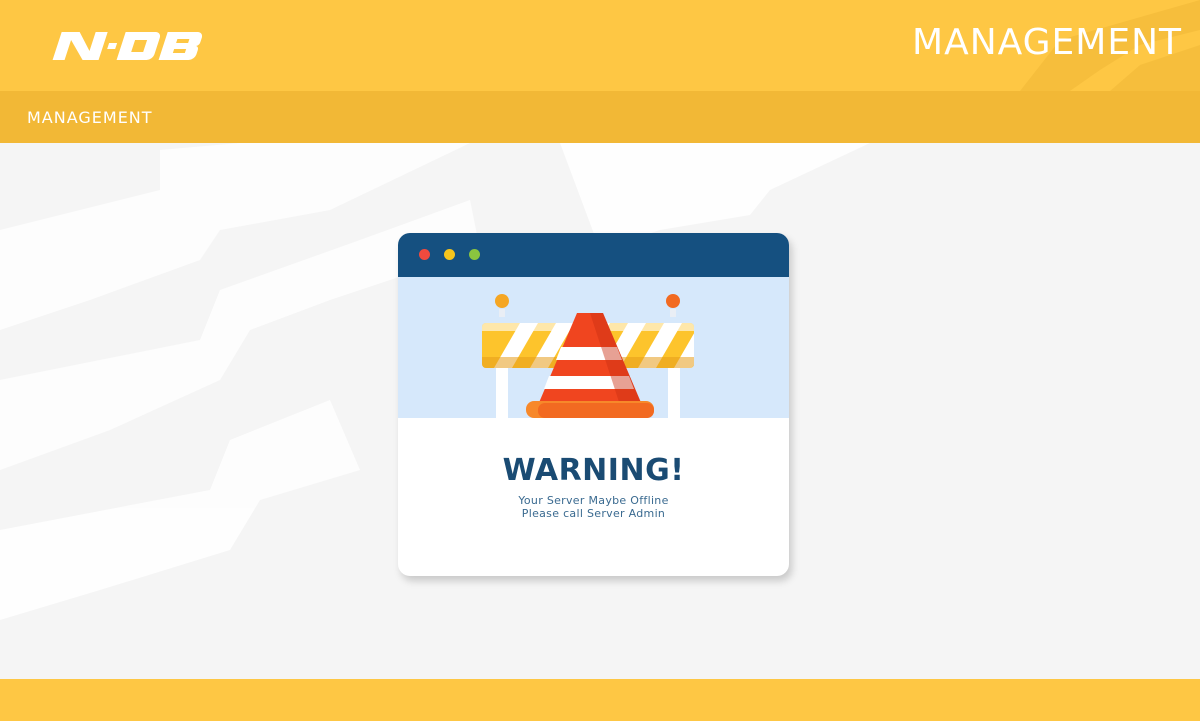 The width and height of the screenshot is (1200, 721). What do you see at coordinates (600, 700) in the screenshot?
I see `app-footer` at bounding box center [600, 700].